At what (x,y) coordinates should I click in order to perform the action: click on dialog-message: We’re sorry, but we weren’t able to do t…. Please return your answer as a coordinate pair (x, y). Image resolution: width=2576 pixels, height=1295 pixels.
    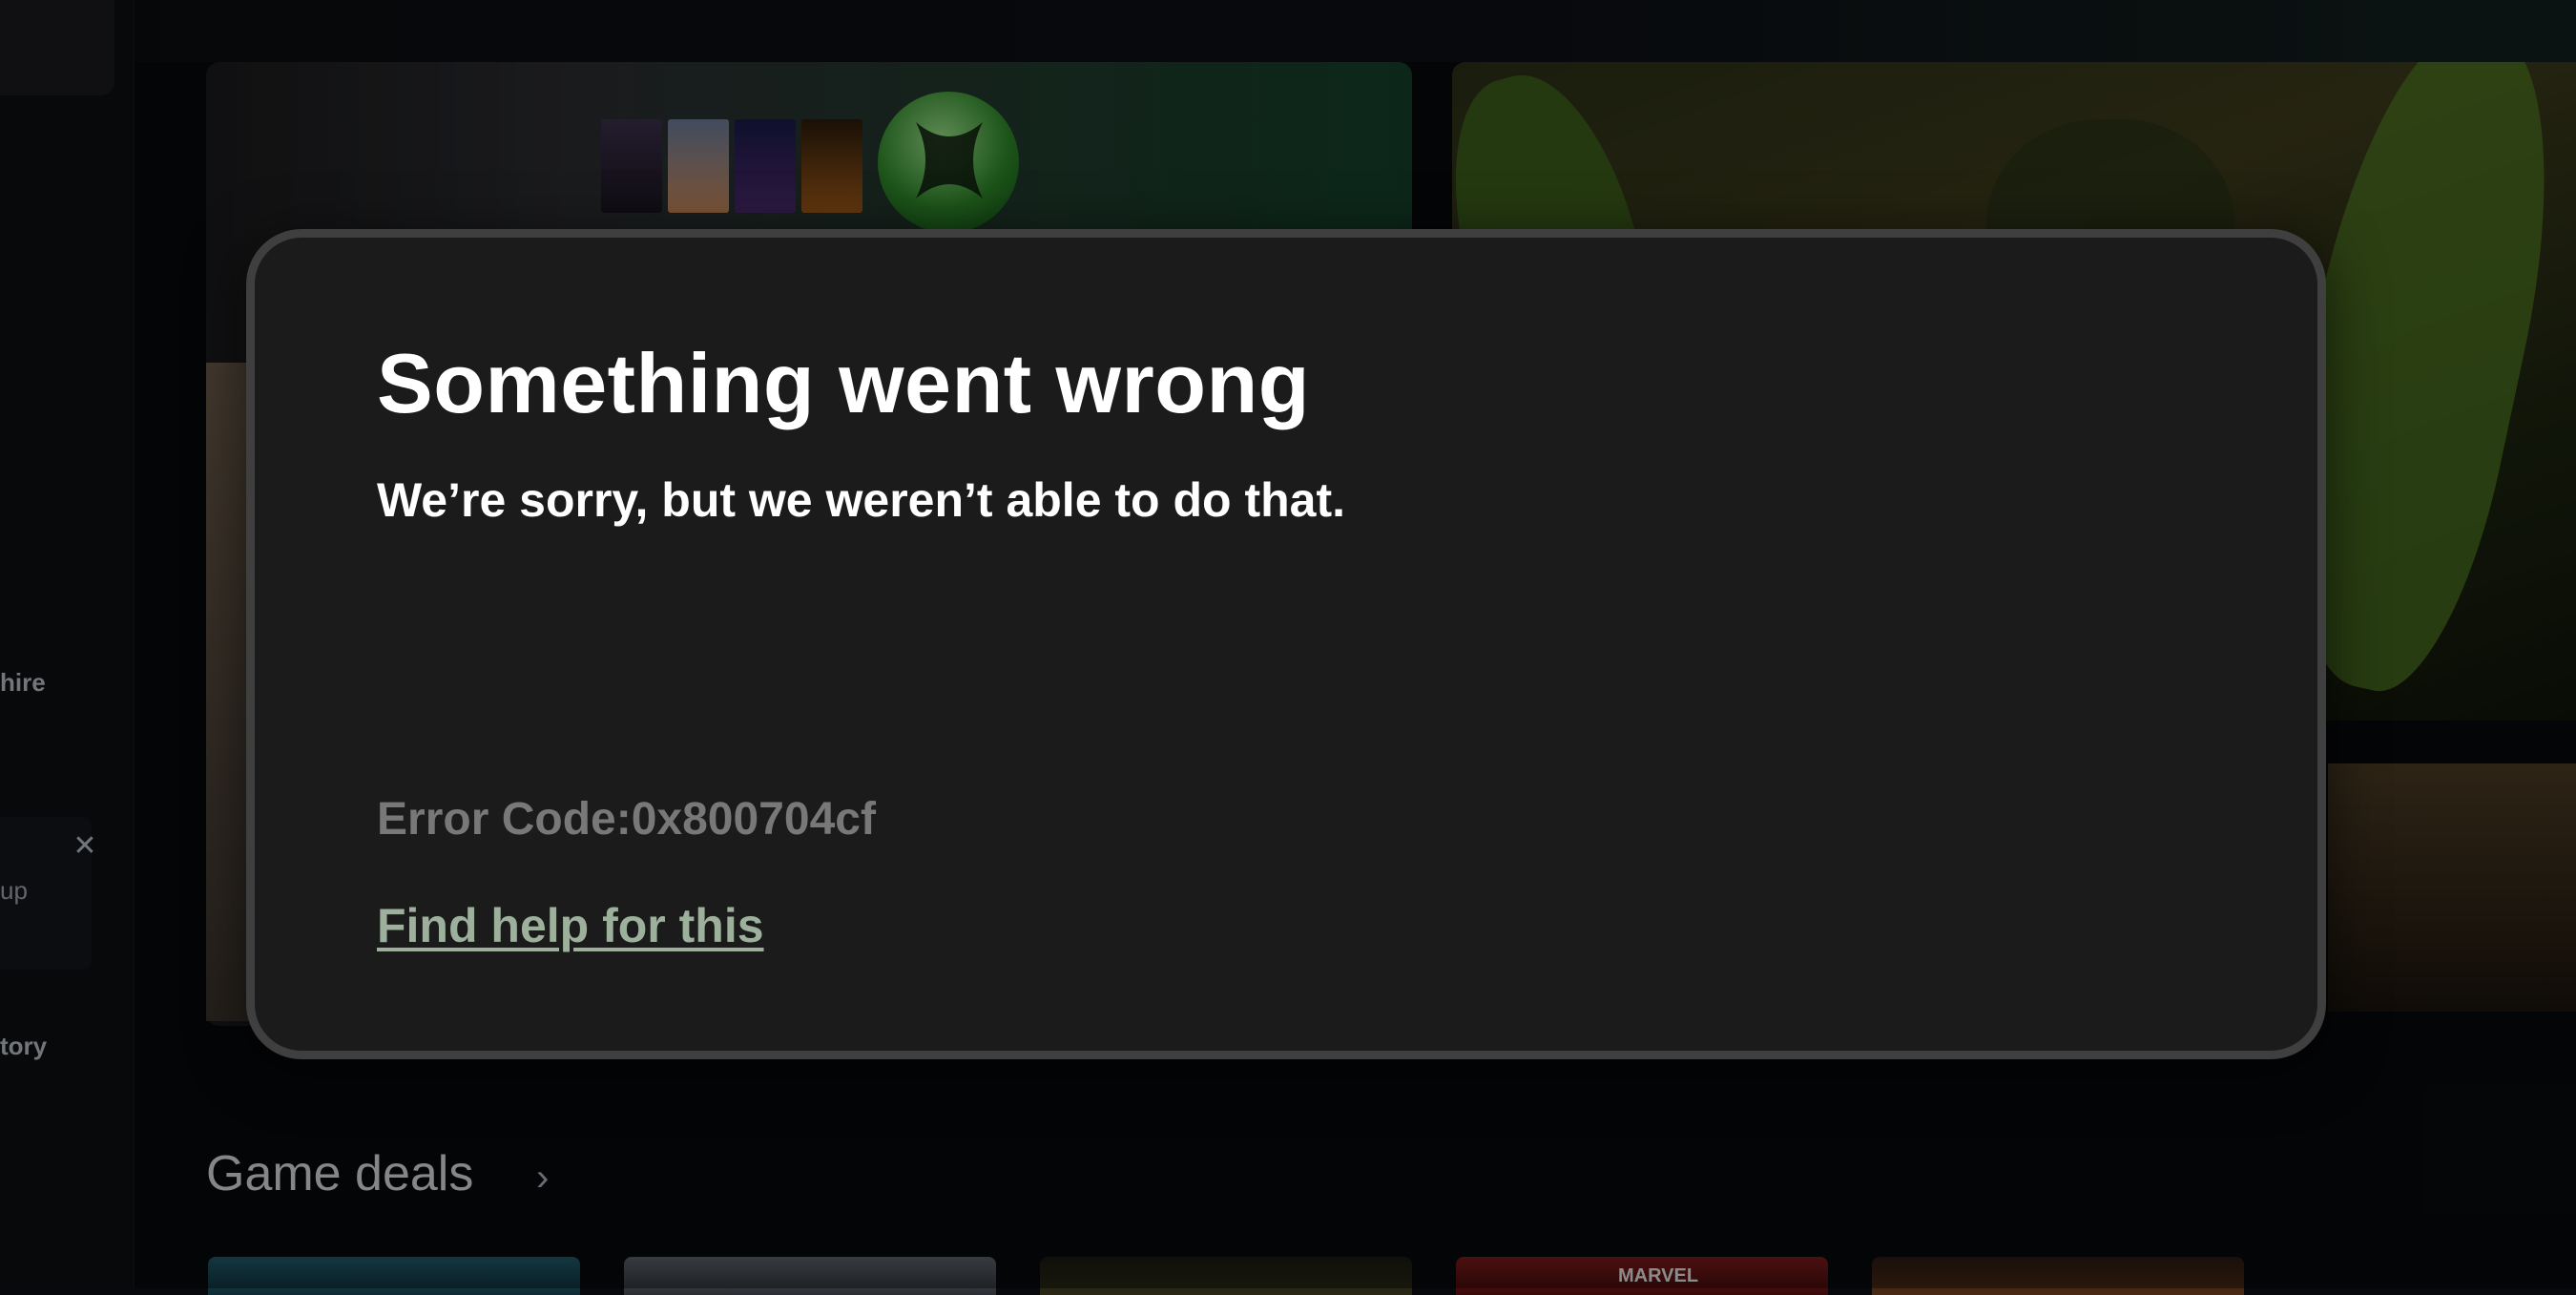
    Looking at the image, I should click on (861, 500).